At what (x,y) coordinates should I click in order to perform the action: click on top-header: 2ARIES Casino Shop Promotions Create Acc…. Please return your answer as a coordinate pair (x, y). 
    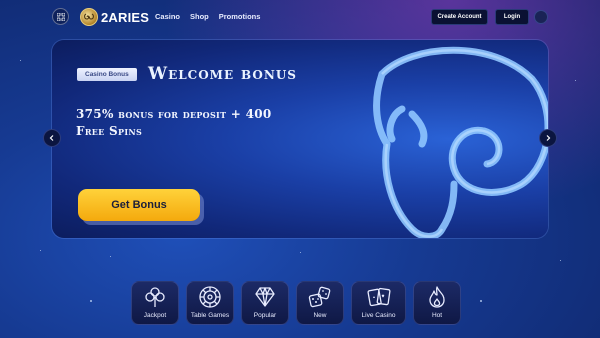
    Looking at the image, I should click on (300, 17).